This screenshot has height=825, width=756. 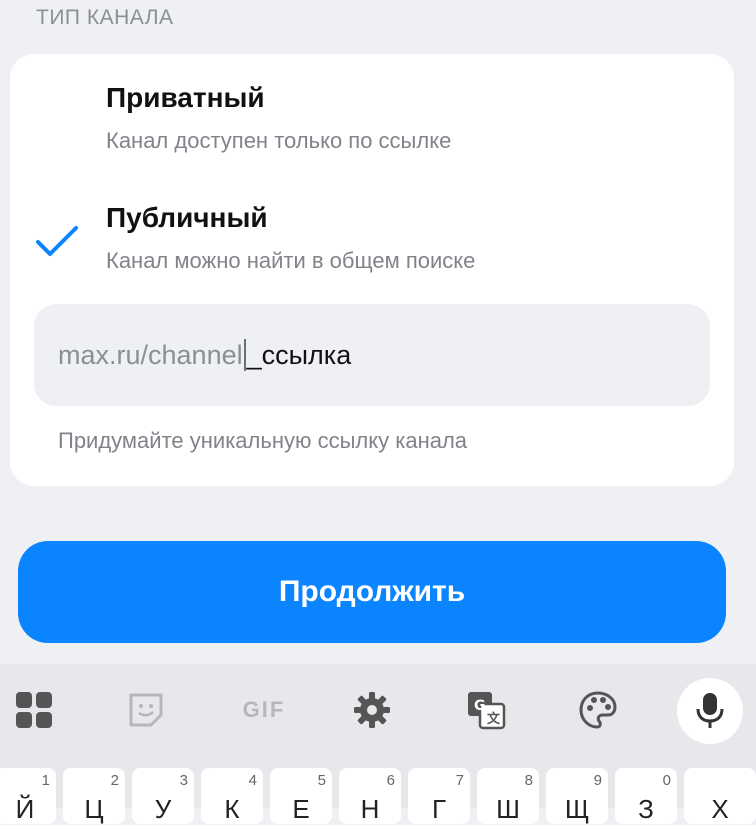 What do you see at coordinates (459, 780) in the screenshot?
I see `key-number: 7` at bounding box center [459, 780].